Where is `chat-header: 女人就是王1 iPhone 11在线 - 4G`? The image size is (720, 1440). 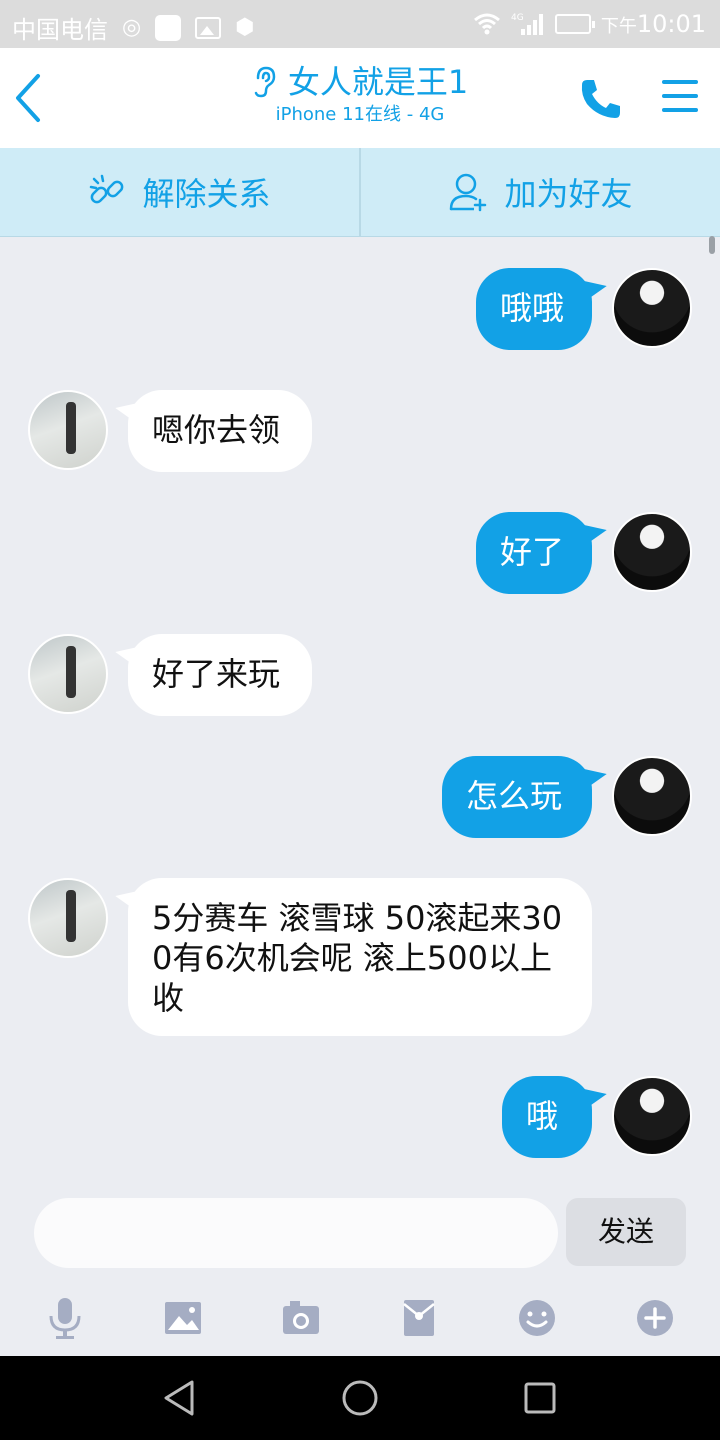 chat-header: 女人就是王1 iPhone 11在线 - 4G is located at coordinates (360, 98).